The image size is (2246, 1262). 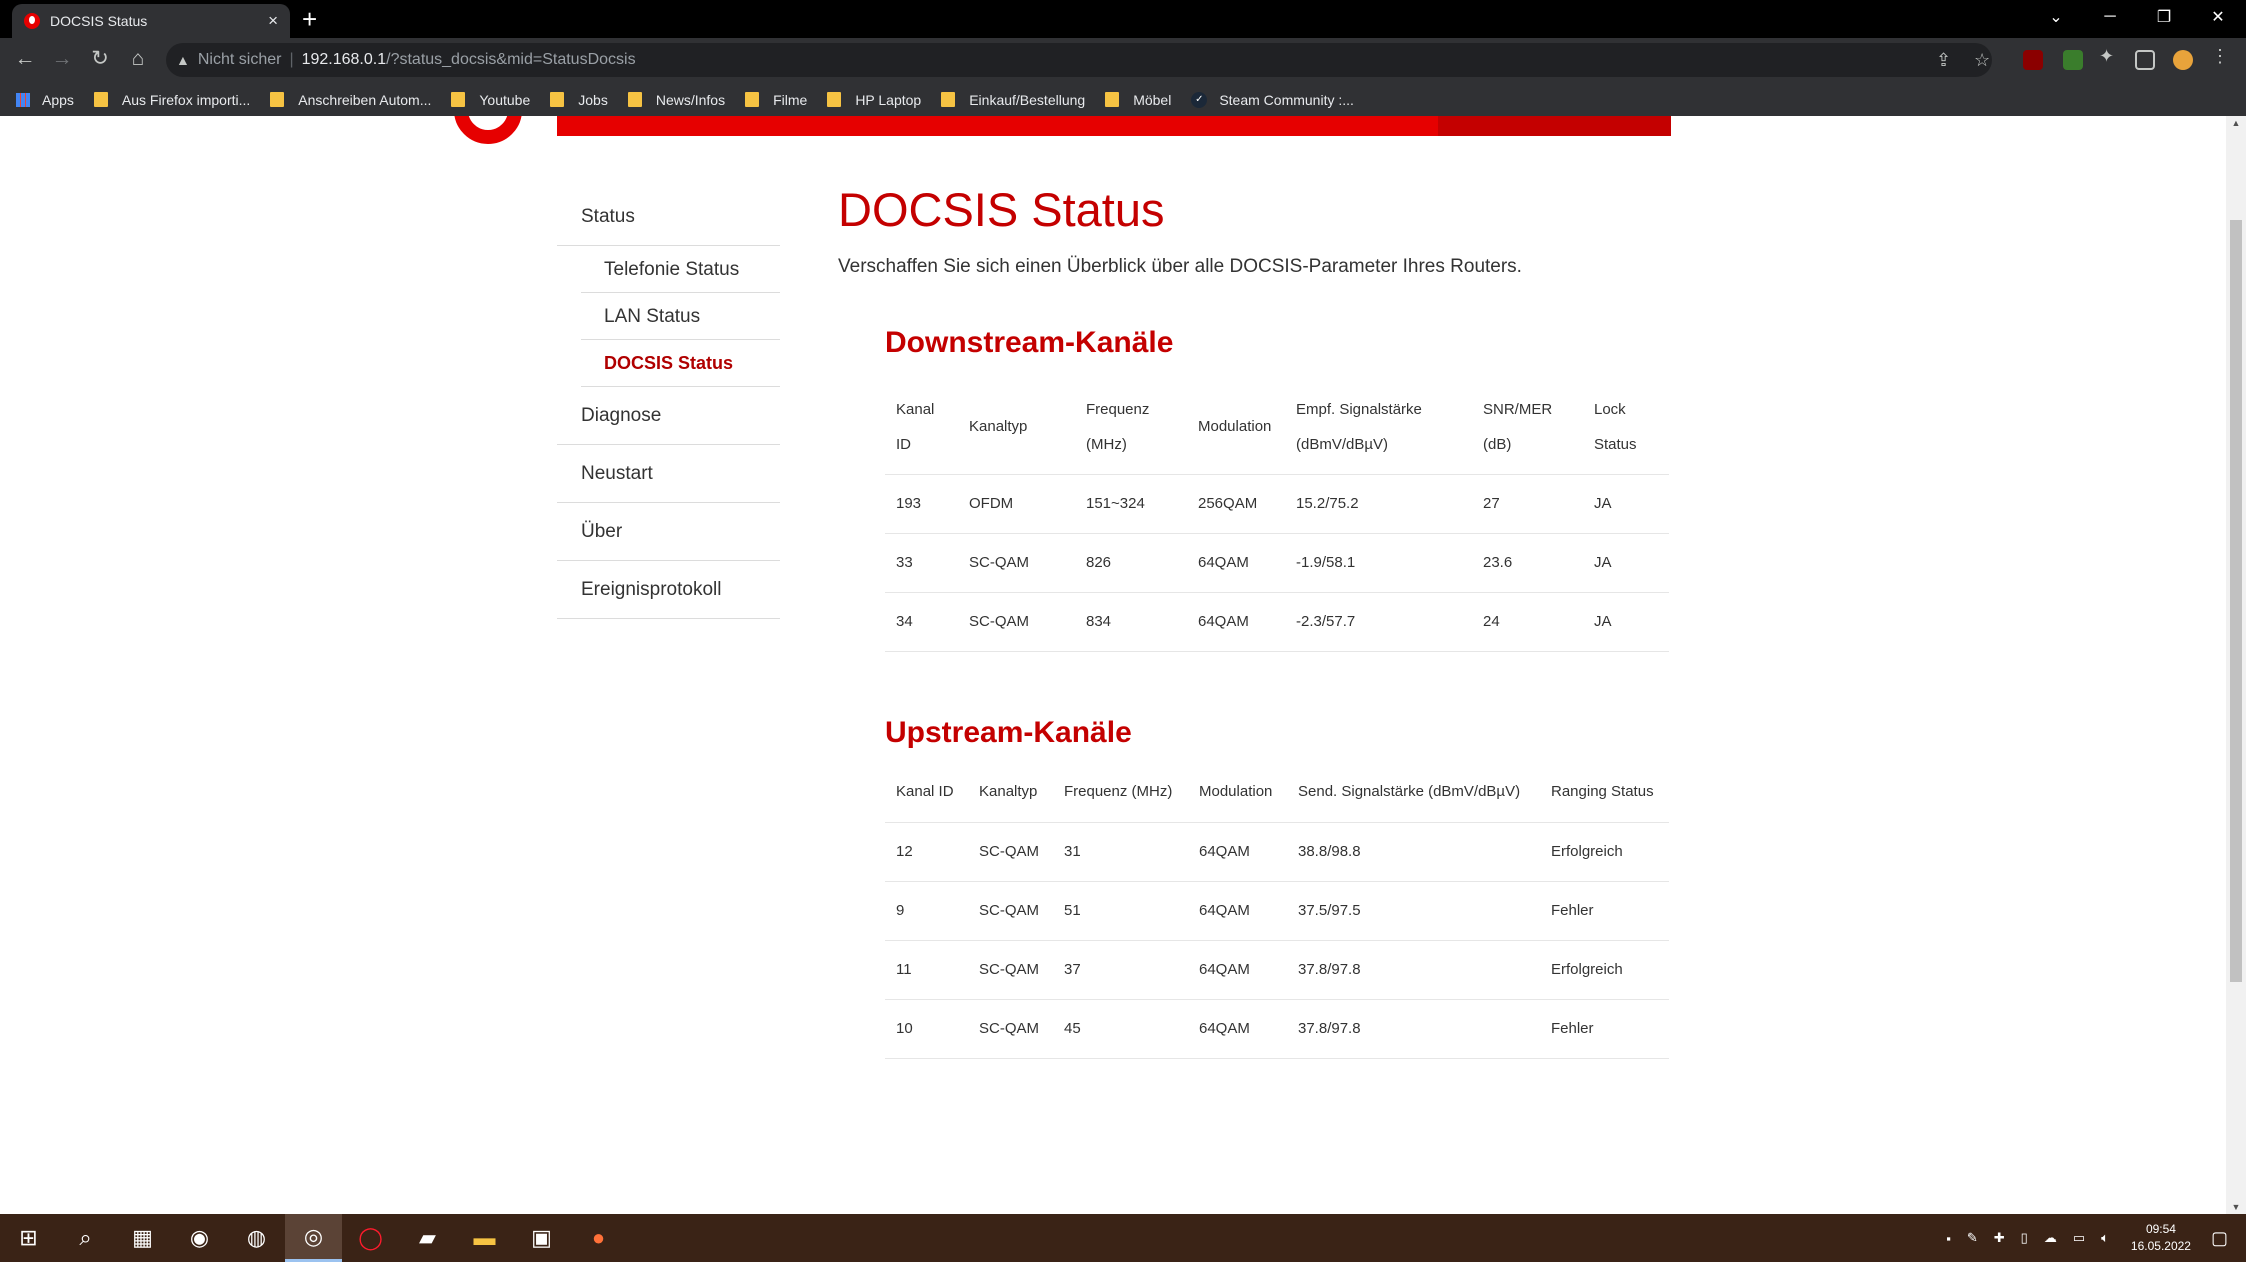 I want to click on nvidia-tray-icon: ▪, so click(x=1948, y=1238).